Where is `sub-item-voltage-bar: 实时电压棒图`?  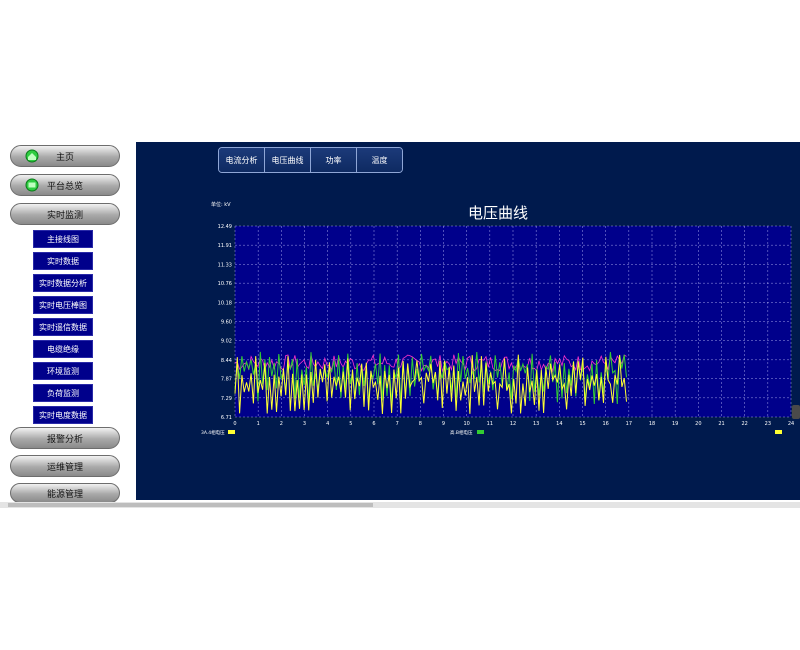
sub-item-voltage-bar: 实时电压棒图 is located at coordinates (63, 305).